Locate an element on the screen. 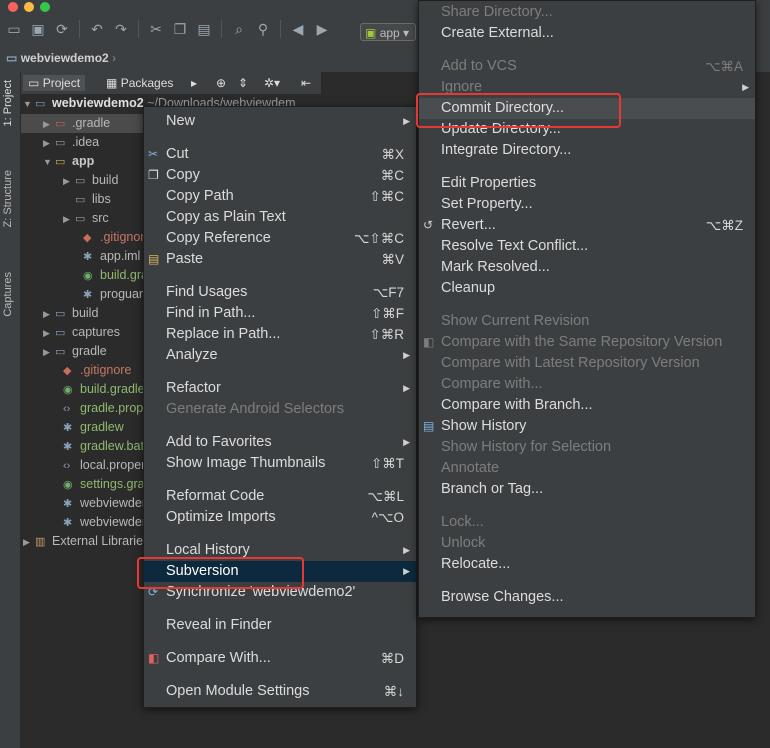  menu-item-label: Subversion is located at coordinates (202, 571).